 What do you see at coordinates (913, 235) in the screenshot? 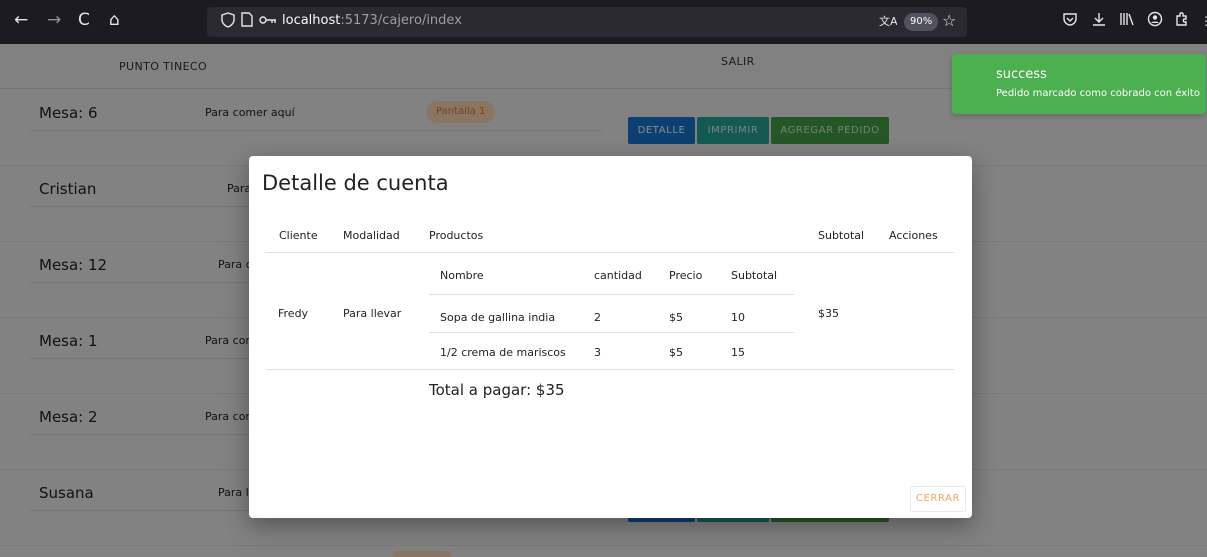
I see `column-header-actions: Acciones` at bounding box center [913, 235].